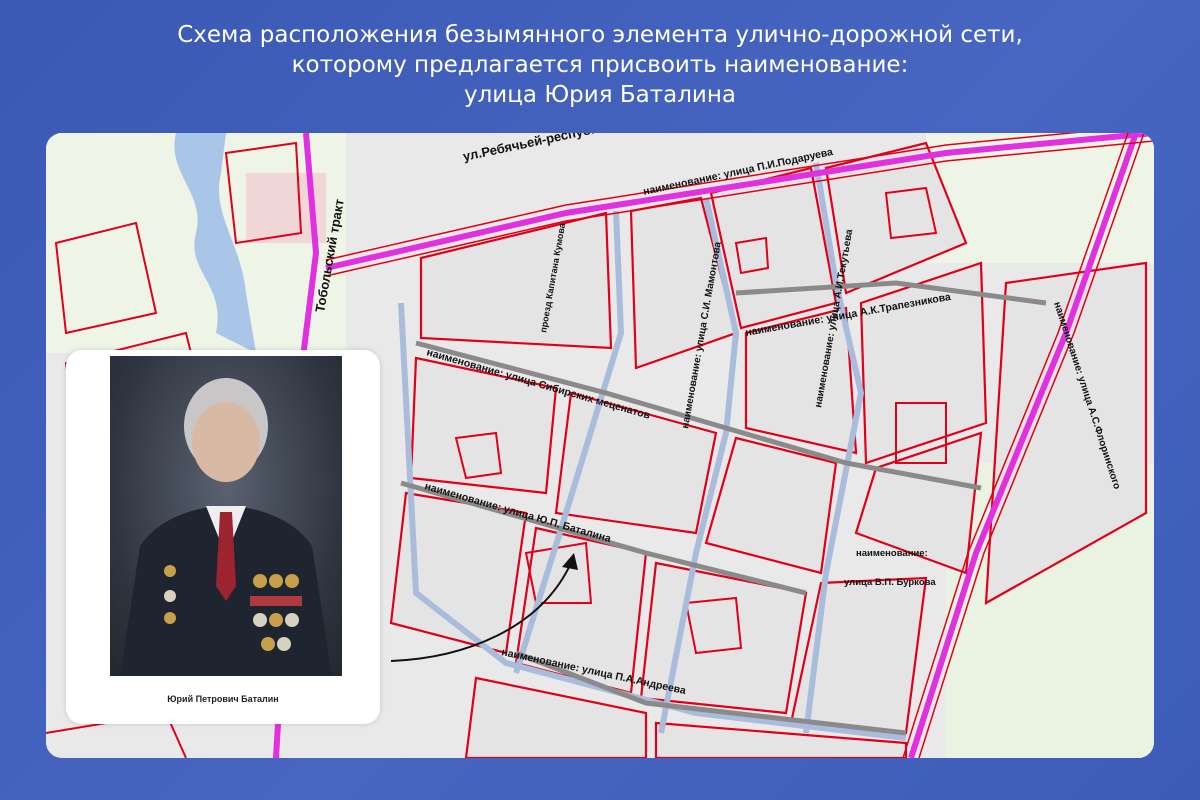 Image resolution: width=1200 pixels, height=800 pixels. What do you see at coordinates (892, 553) in the screenshot?
I see `label-burkova-line1: наименование:` at bounding box center [892, 553].